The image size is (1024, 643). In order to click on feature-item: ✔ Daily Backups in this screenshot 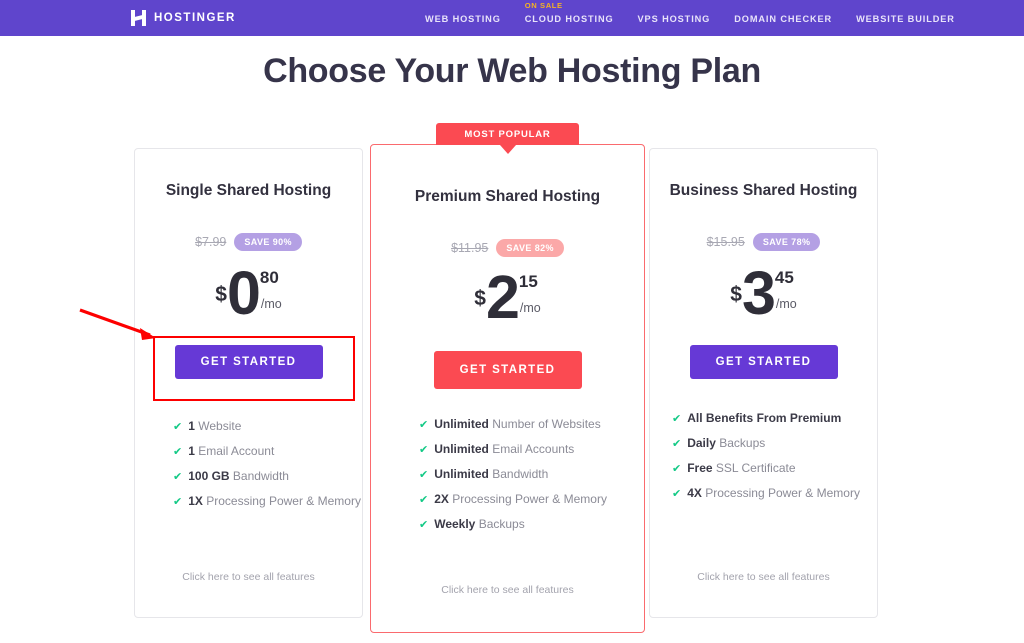, I will do `click(774, 443)`.